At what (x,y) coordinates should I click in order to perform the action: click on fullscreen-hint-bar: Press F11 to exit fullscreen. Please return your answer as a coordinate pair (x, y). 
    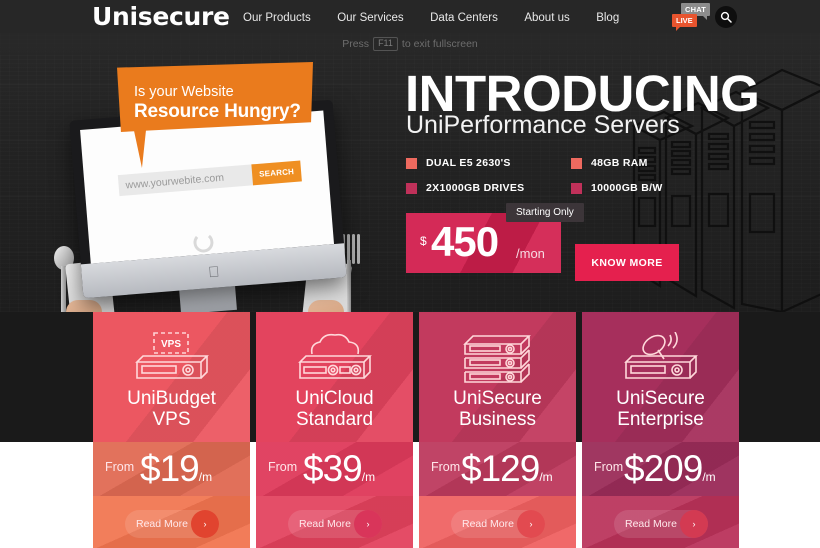
    Looking at the image, I should click on (410, 44).